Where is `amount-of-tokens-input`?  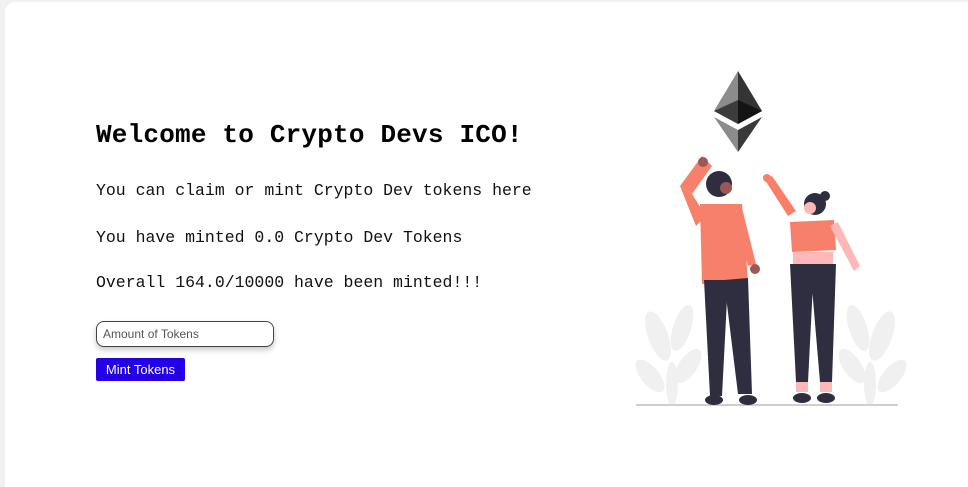 amount-of-tokens-input is located at coordinates (185, 334).